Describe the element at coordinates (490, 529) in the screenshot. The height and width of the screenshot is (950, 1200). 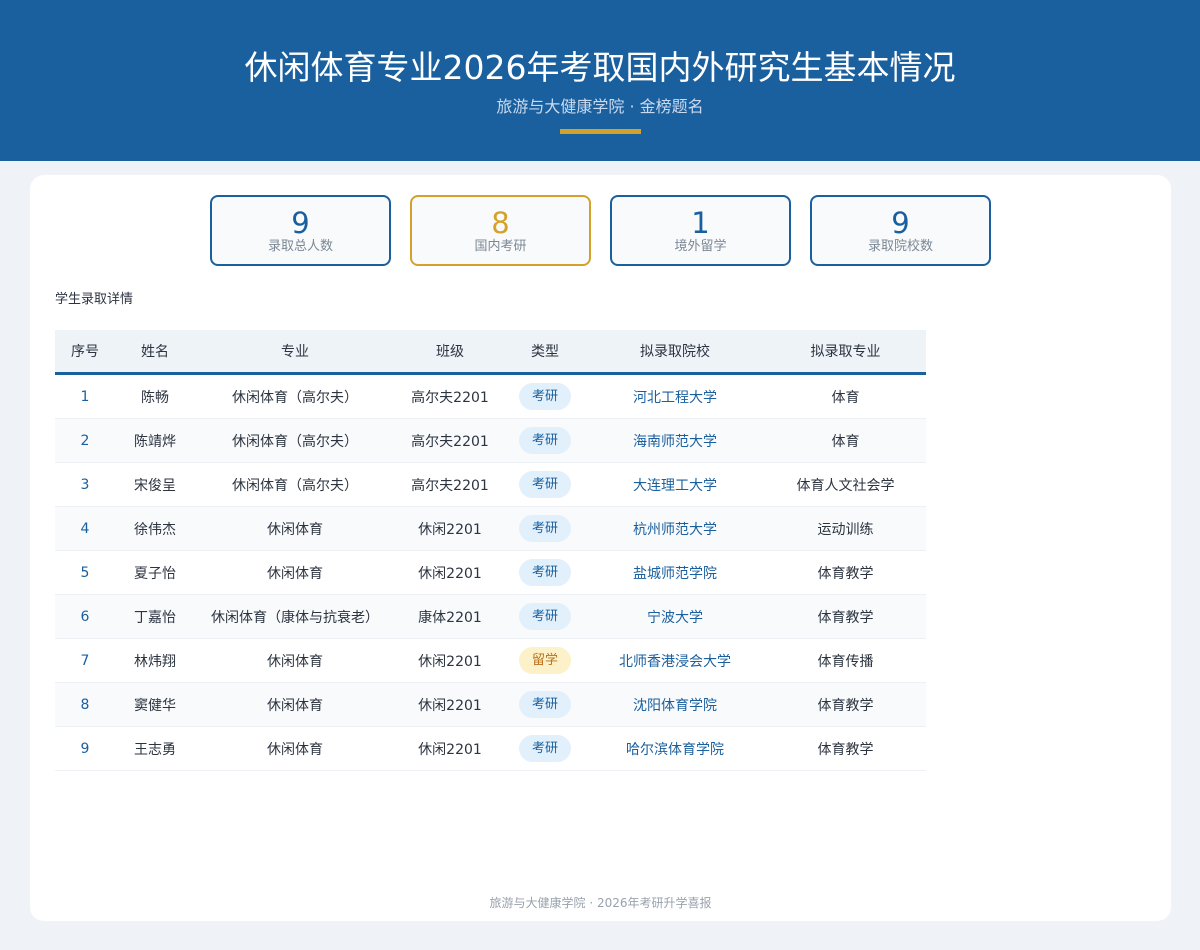
I see `table-row: 4 徐伟杰 休闲体育 休闲2201 考研 杭州师范大学 运动训练` at that location.